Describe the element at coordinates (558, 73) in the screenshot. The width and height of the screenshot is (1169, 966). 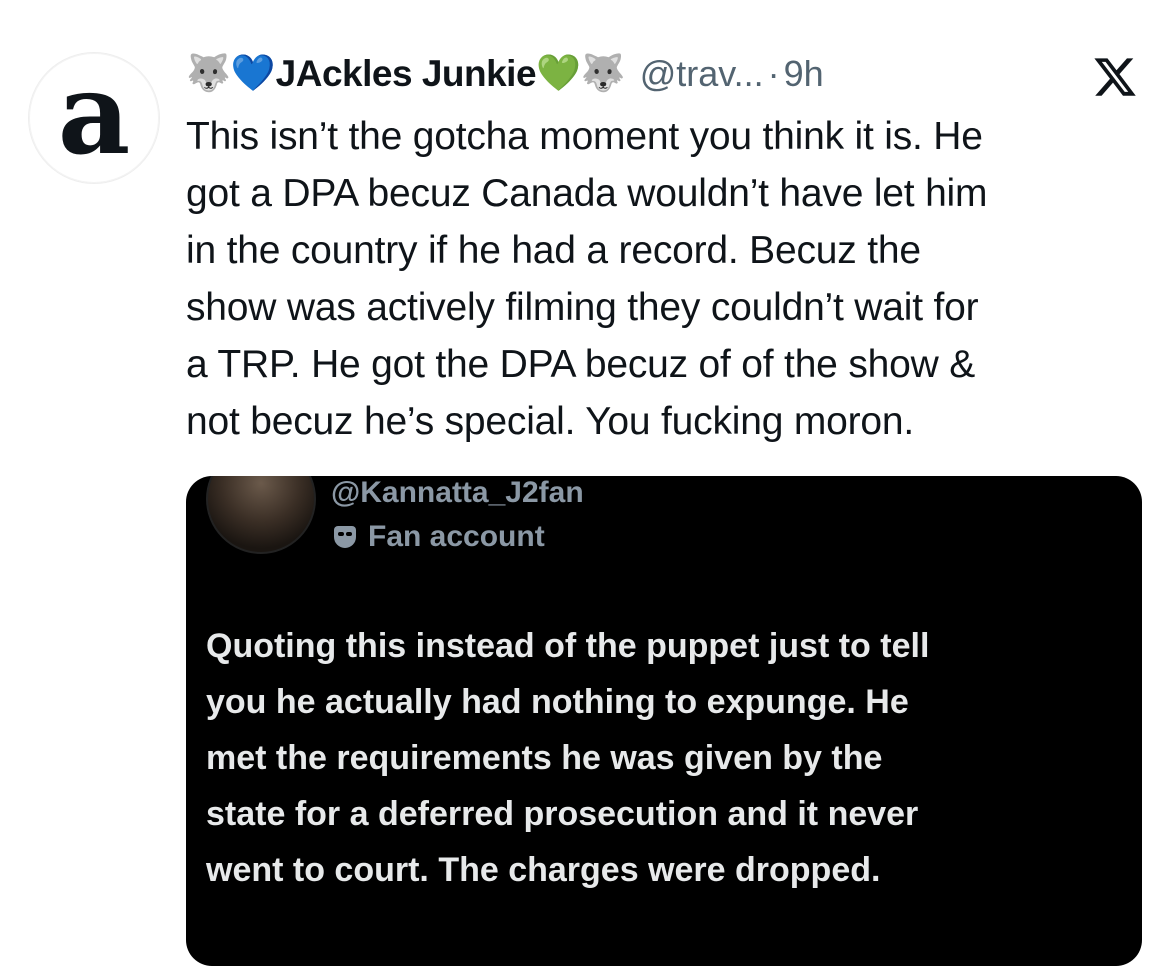
I see `green-heart-emoji: 💚` at that location.